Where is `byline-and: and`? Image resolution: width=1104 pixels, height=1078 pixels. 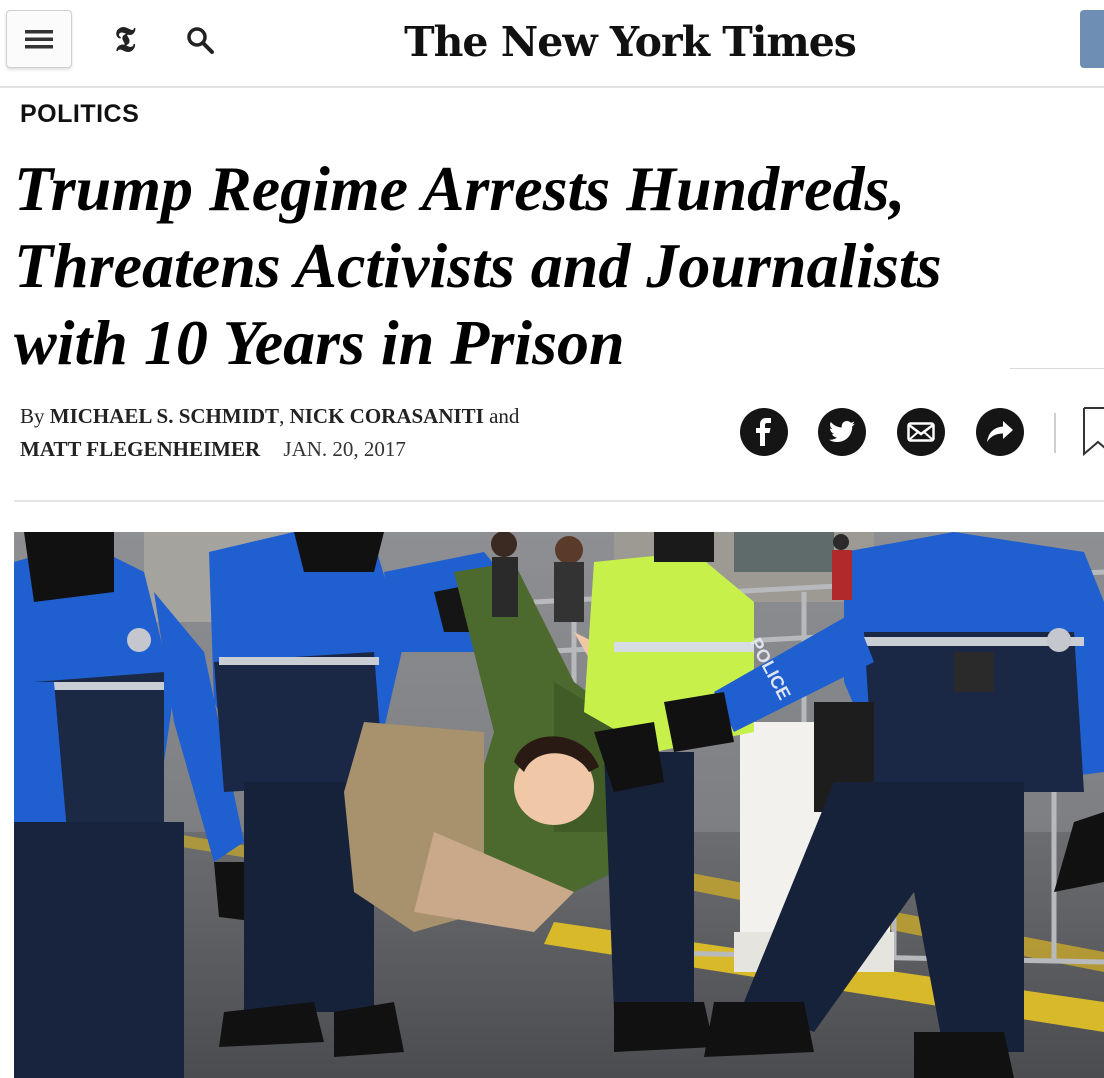 byline-and: and is located at coordinates (504, 416).